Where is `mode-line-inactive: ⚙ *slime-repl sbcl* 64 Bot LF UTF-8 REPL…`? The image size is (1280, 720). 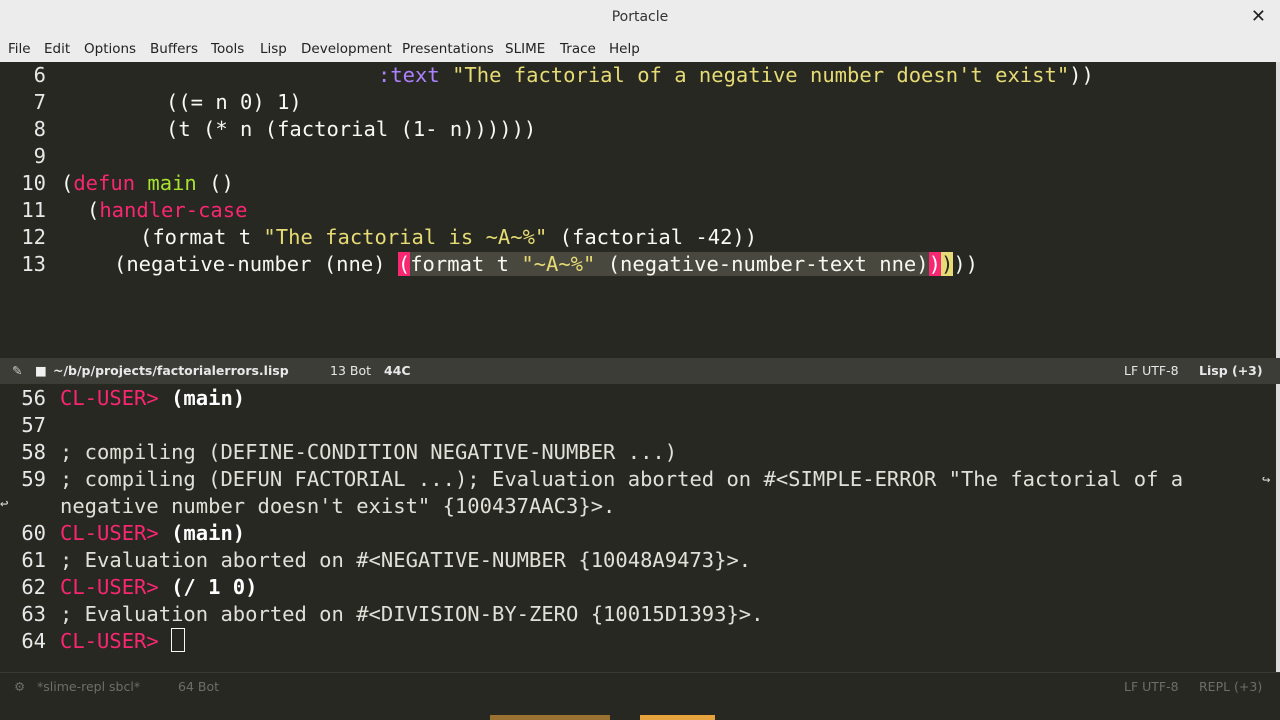
mode-line-inactive: ⚙ *slime-repl sbcl* 64 Bot LF UTF-8 REPL… is located at coordinates (640, 686).